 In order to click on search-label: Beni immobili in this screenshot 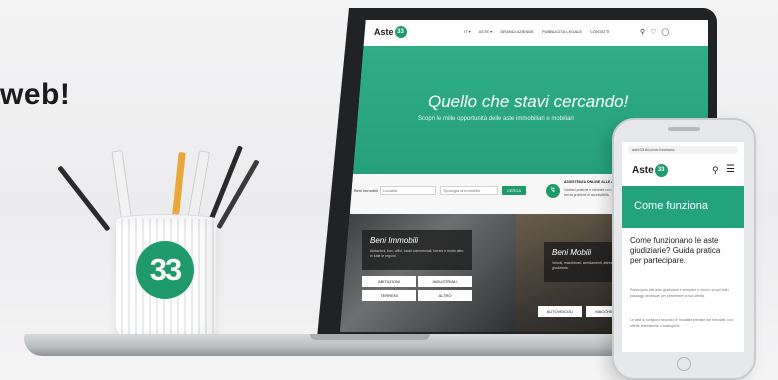, I will do `click(366, 190)`.